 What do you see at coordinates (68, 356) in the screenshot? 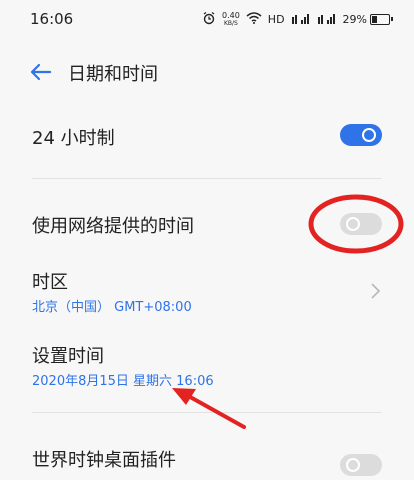
I see `setting-set-time-label: 设置时间` at bounding box center [68, 356].